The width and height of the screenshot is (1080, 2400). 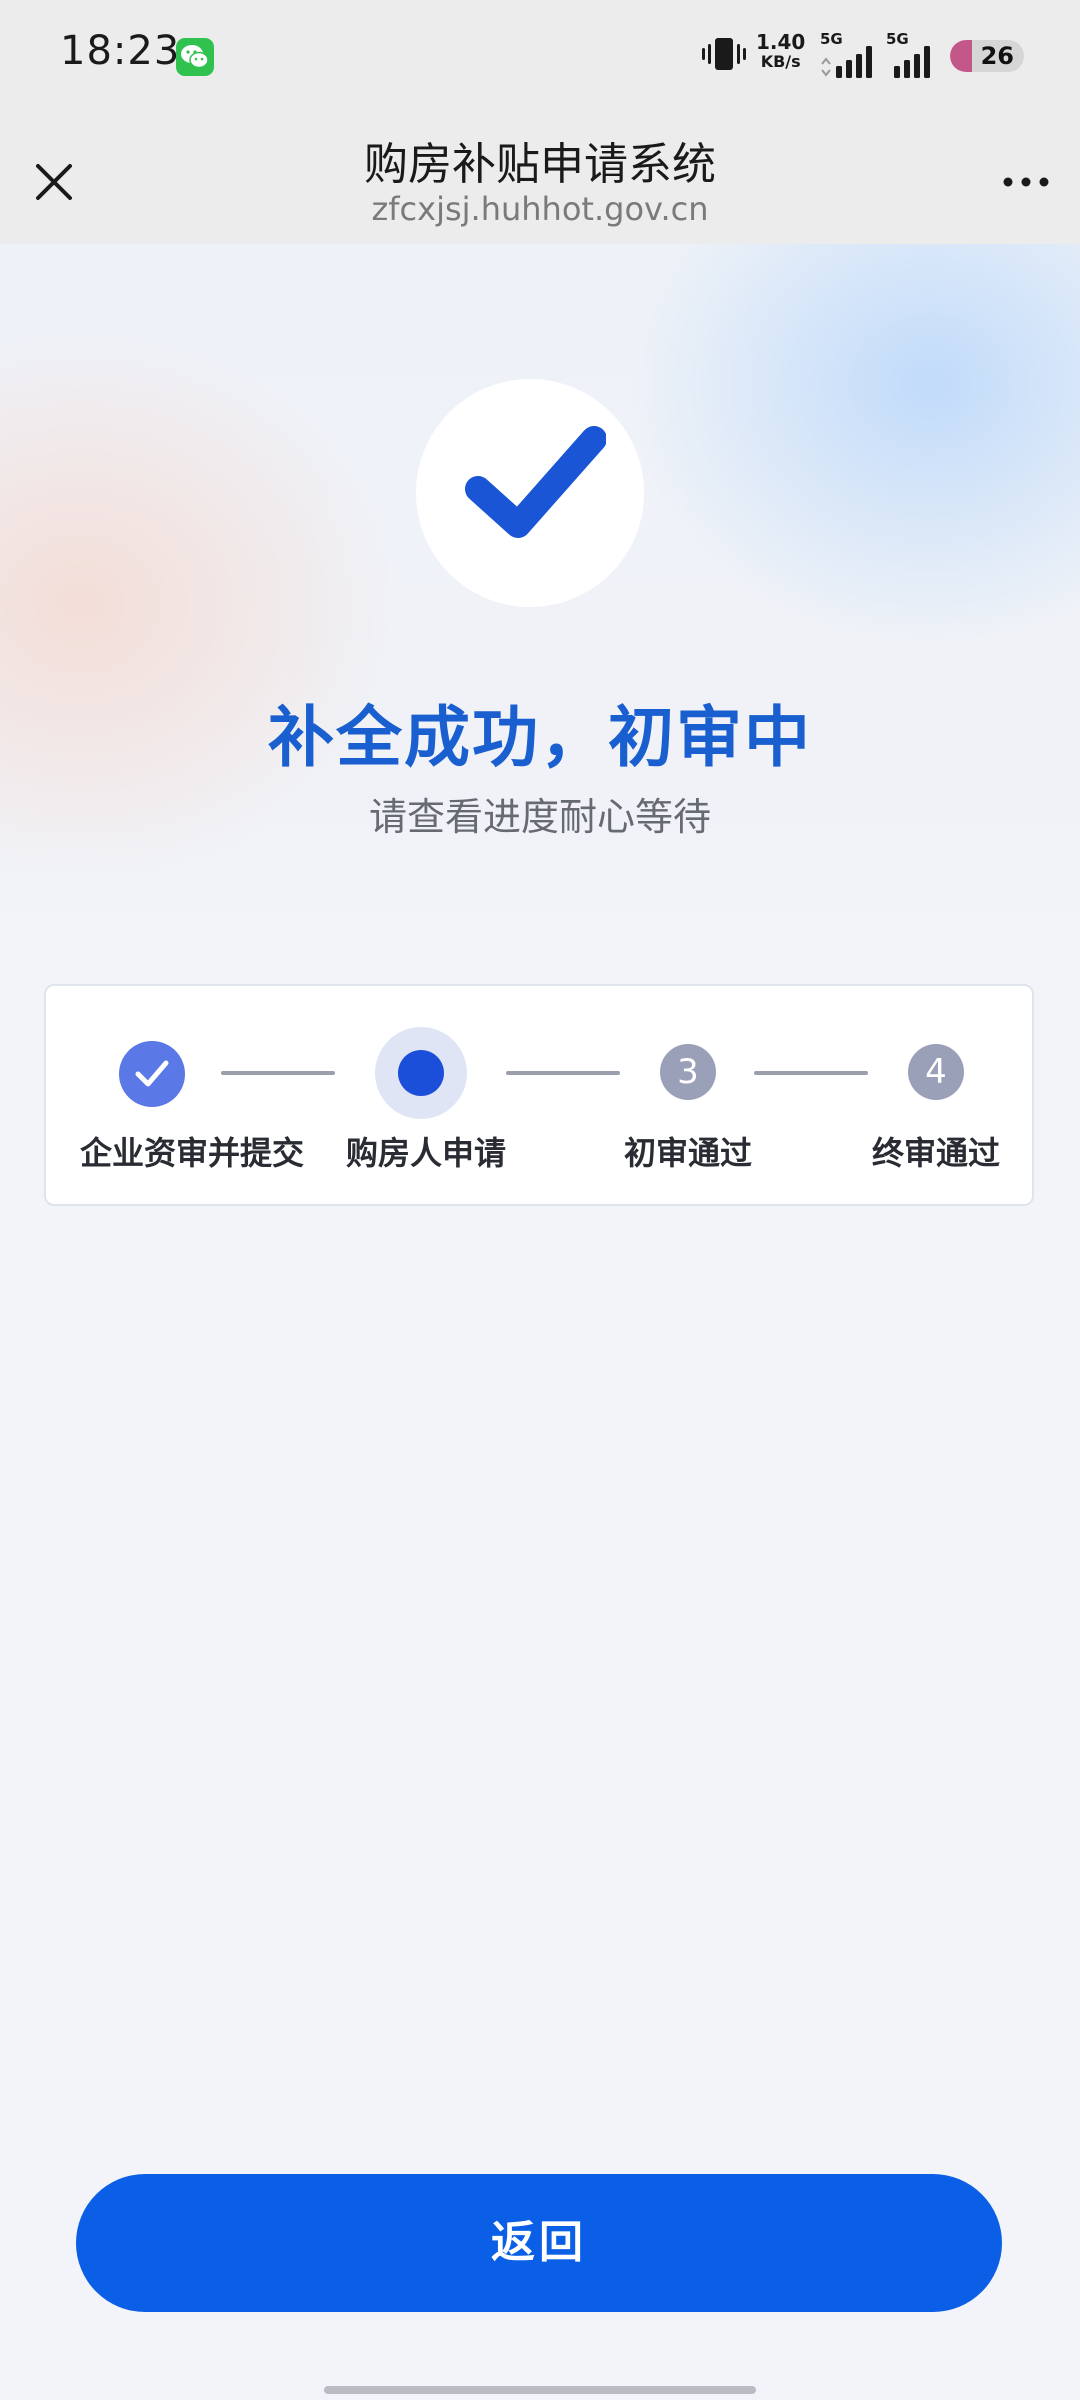 I want to click on home-indicator, so click(x=540, y=2390).